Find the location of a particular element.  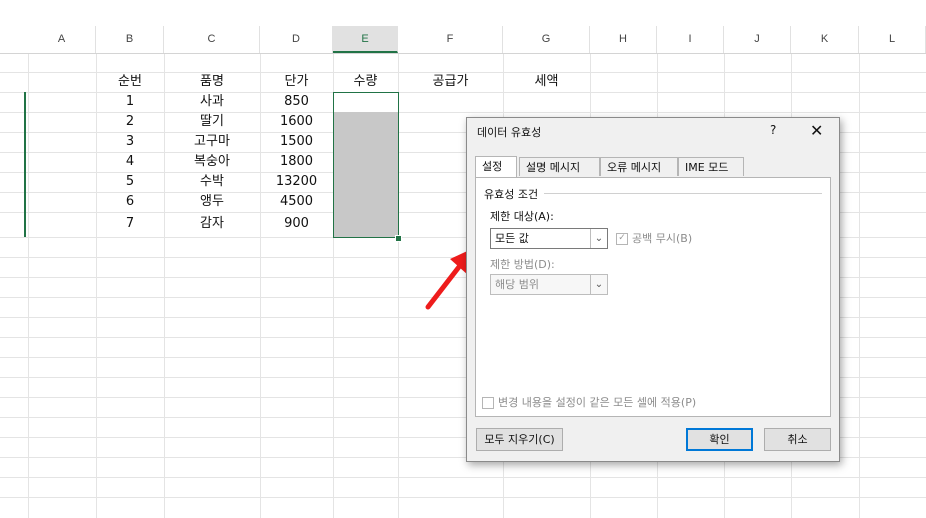

row2-no: 2 is located at coordinates (130, 122).